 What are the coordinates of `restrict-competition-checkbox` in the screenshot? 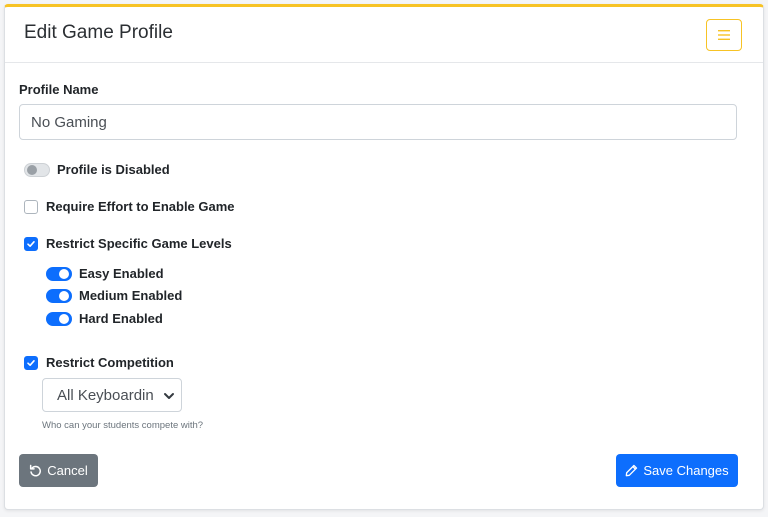 It's located at (31, 363).